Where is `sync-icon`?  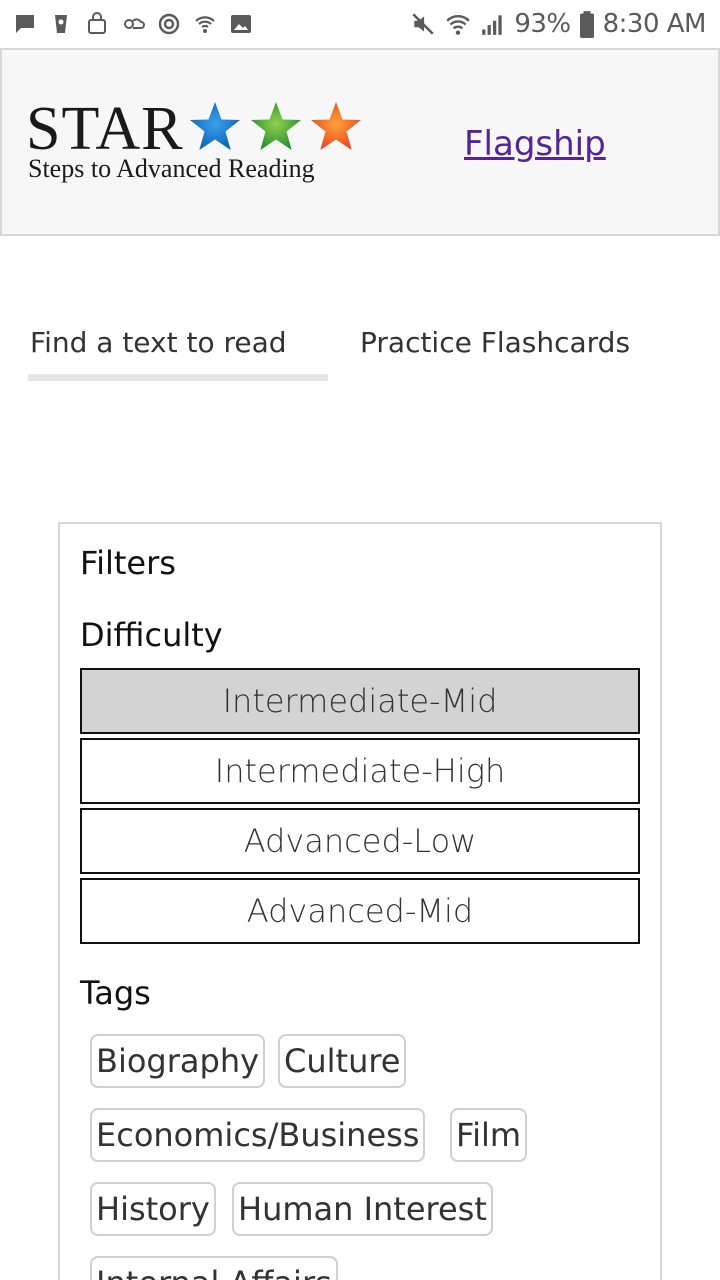
sync-icon is located at coordinates (169, 24).